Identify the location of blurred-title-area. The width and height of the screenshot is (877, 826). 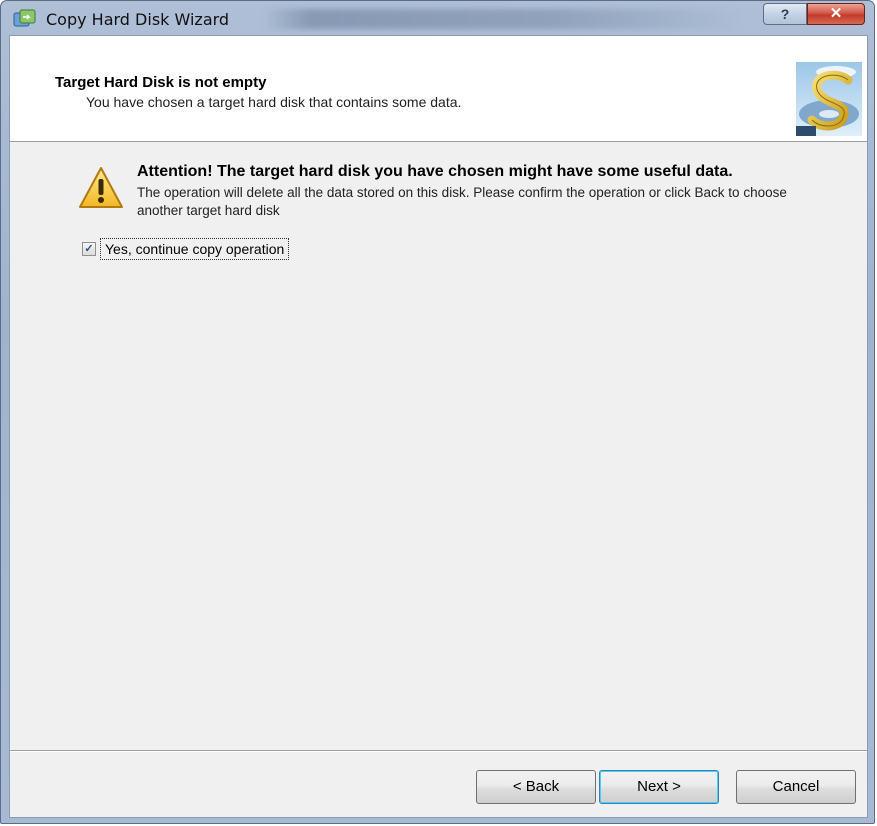
(503, 19).